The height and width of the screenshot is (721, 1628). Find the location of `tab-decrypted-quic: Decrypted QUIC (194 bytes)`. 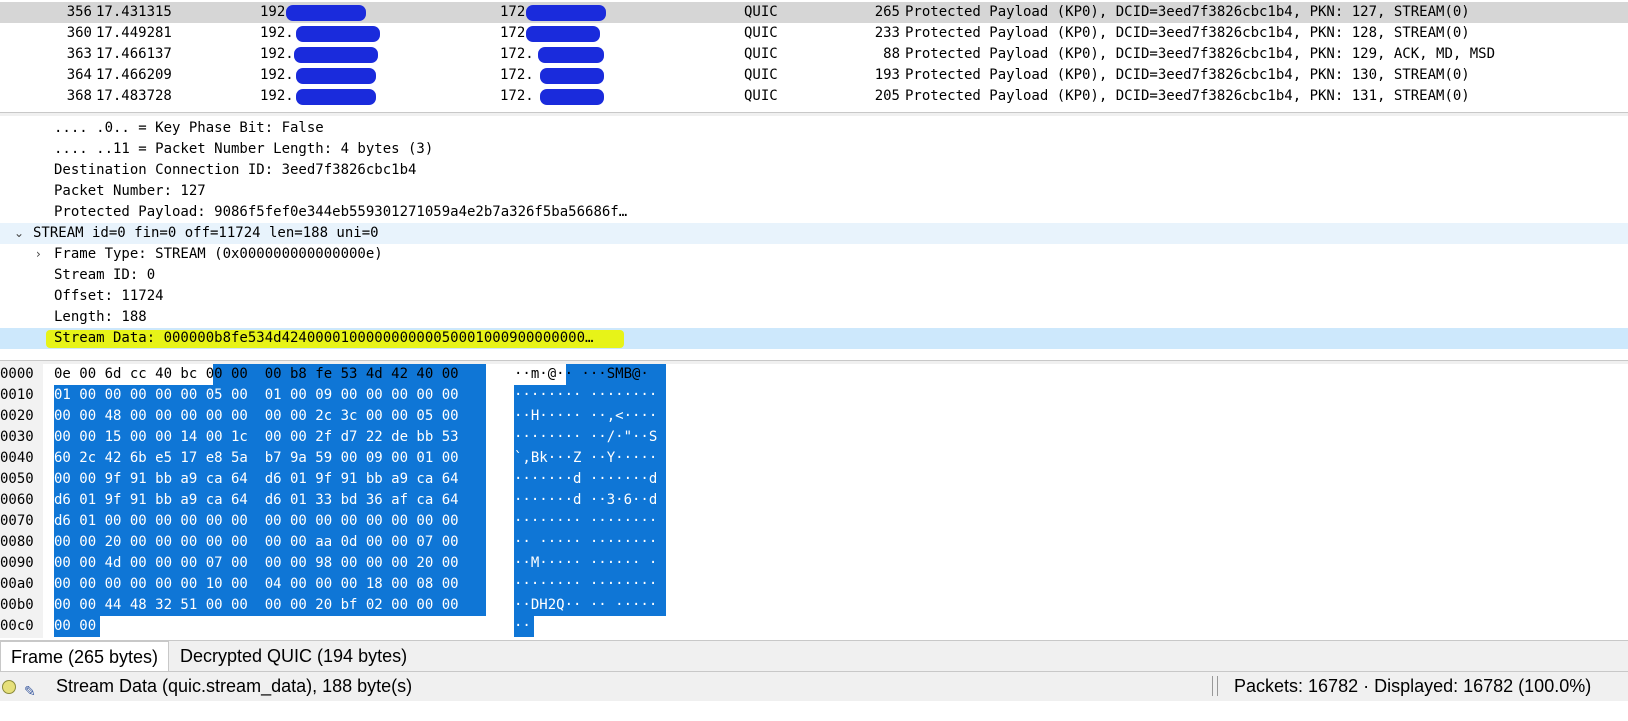

tab-decrypted-quic: Decrypted QUIC (194 bytes) is located at coordinates (293, 656).